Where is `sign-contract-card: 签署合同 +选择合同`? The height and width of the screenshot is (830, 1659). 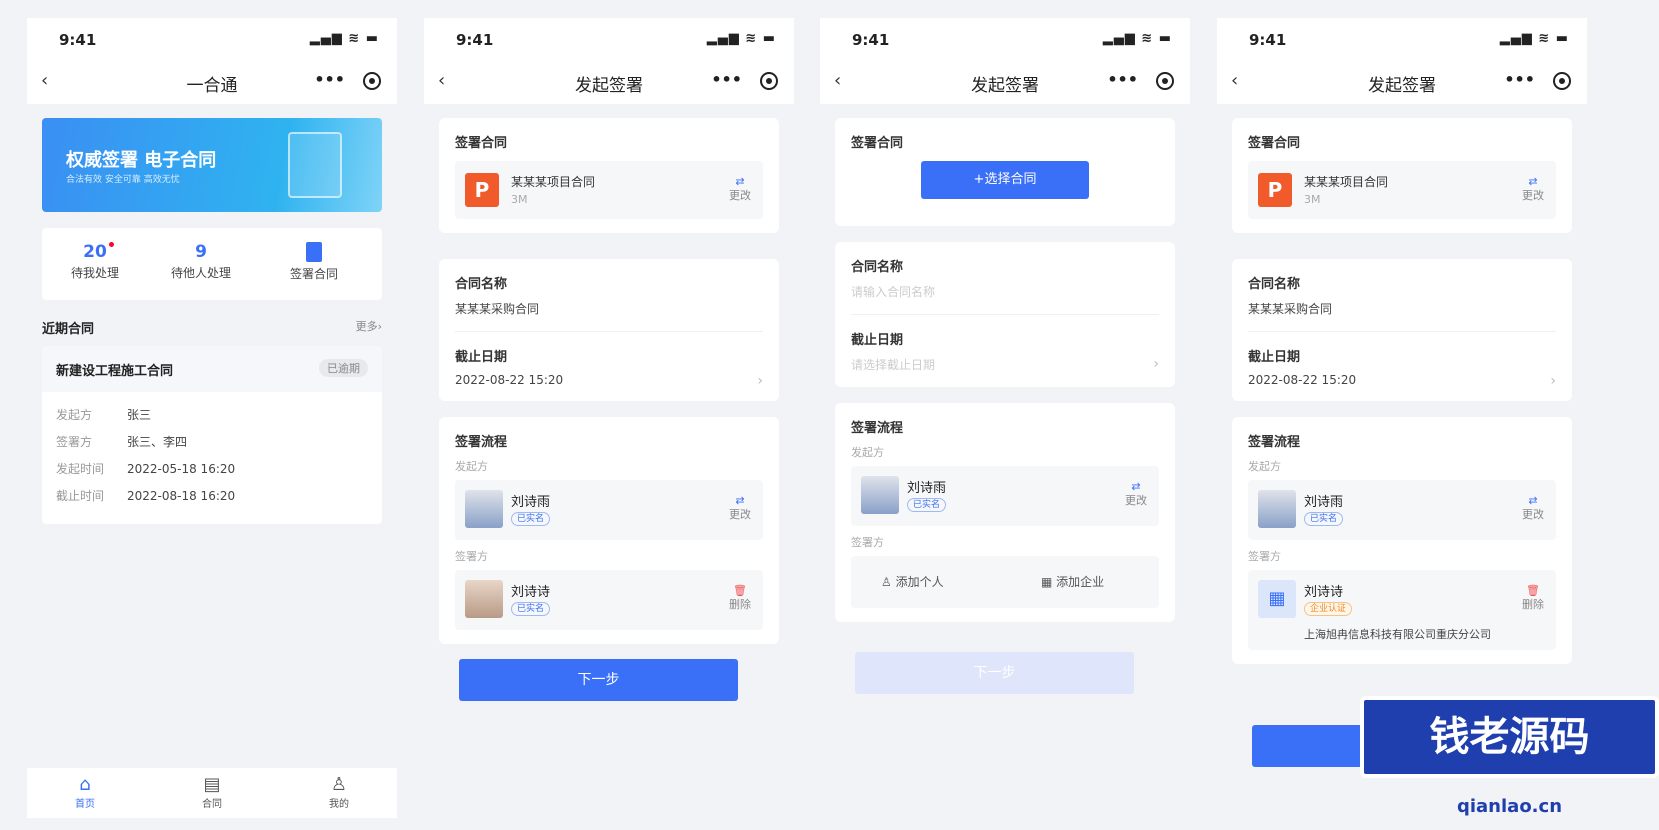
sign-contract-card: 签署合同 +选择合同 is located at coordinates (1005, 172).